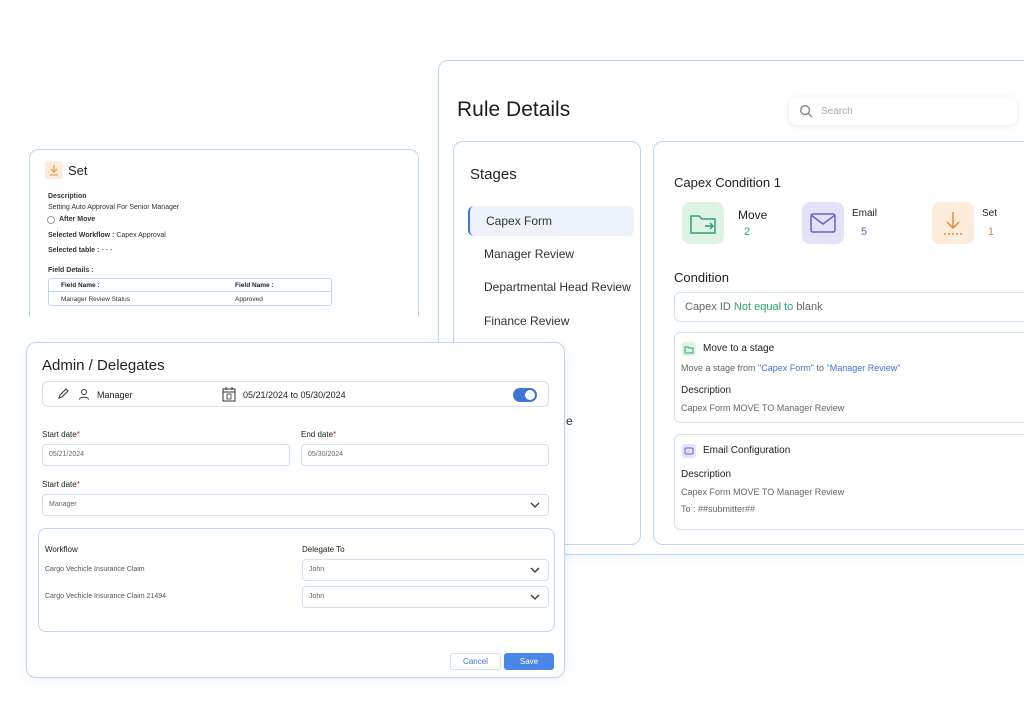  I want to click on condition-heading: Condition, so click(701, 277).